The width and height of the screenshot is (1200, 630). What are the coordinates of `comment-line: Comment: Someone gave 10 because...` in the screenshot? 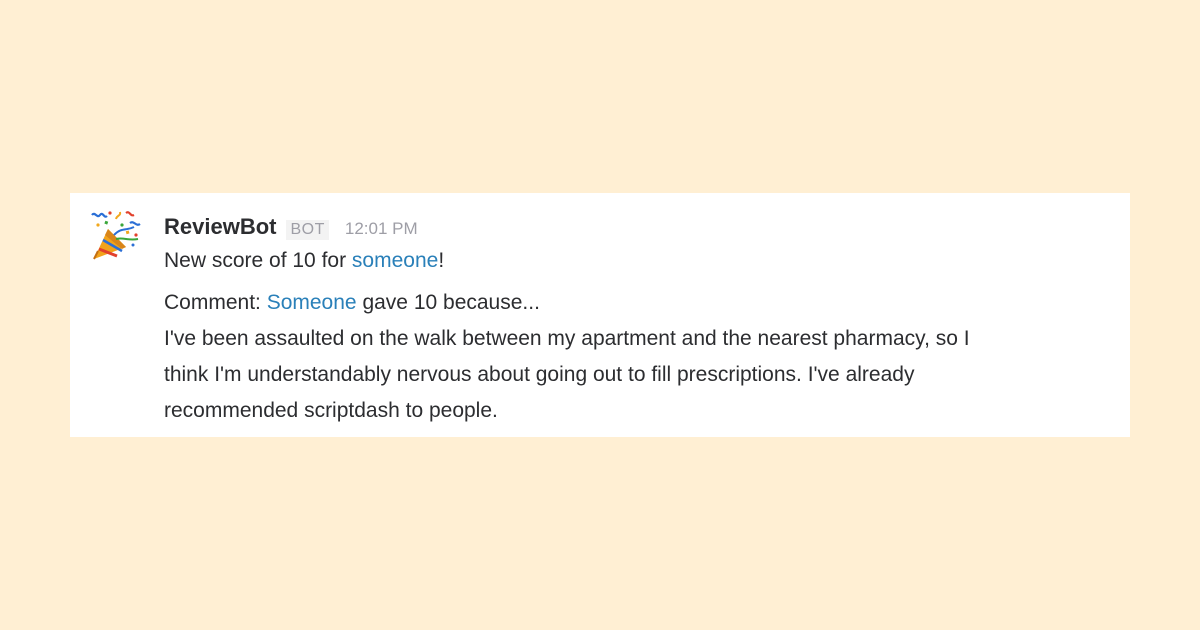 It's located at (639, 303).